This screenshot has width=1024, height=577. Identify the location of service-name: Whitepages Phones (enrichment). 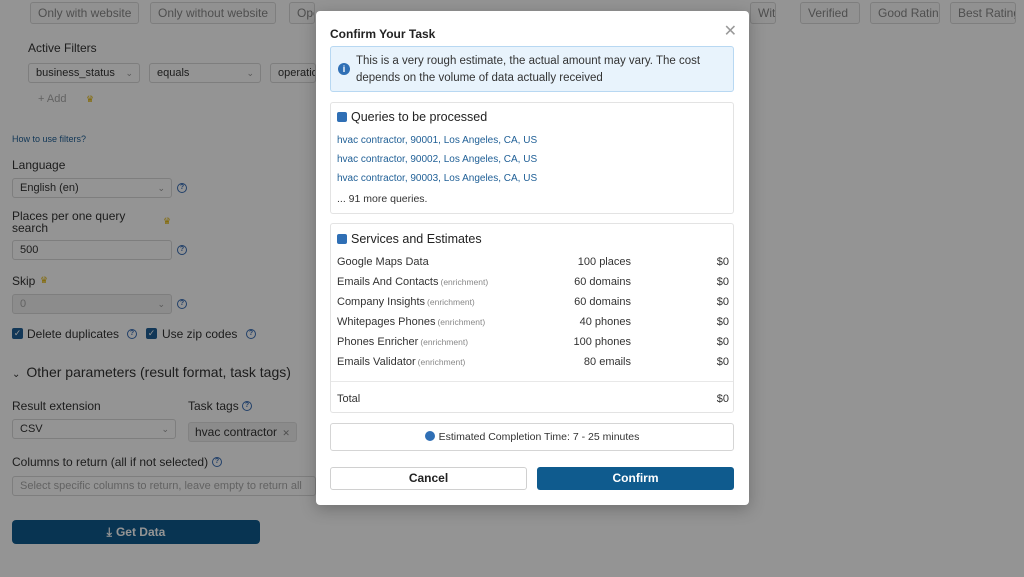
(411, 322).